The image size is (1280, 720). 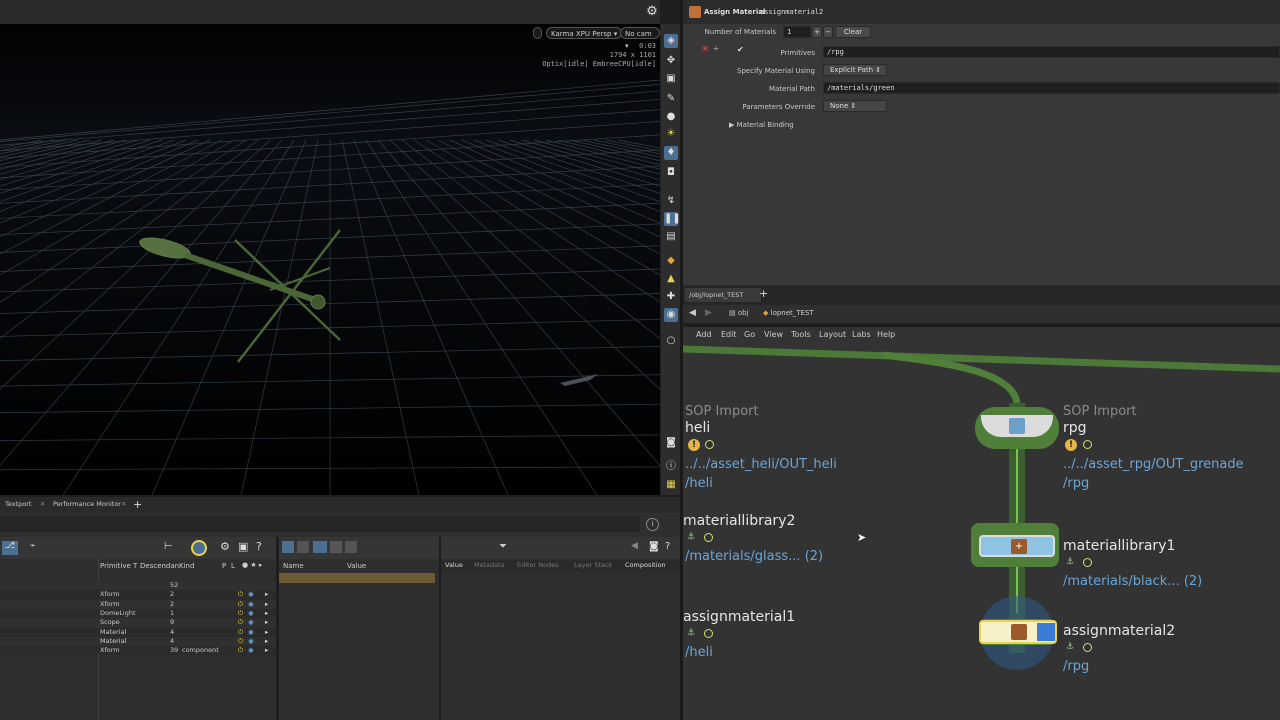 What do you see at coordinates (138, 651) in the screenshot?
I see `scene-row: Xform 39 component ⏻ ◉ ▸` at bounding box center [138, 651].